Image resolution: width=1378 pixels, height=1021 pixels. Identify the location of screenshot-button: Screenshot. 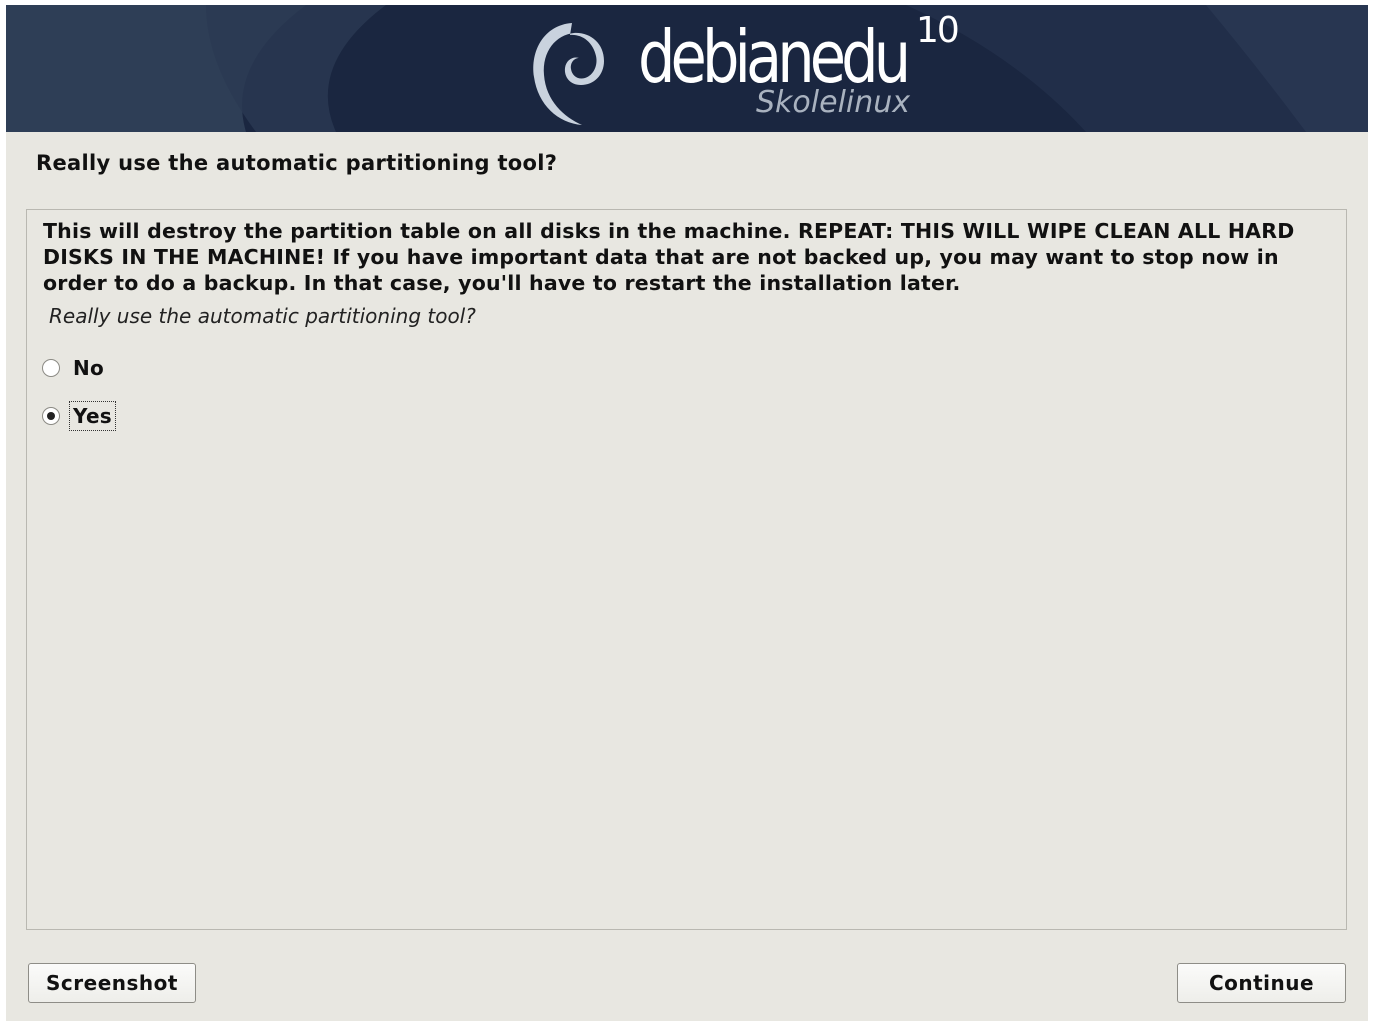
(112, 983).